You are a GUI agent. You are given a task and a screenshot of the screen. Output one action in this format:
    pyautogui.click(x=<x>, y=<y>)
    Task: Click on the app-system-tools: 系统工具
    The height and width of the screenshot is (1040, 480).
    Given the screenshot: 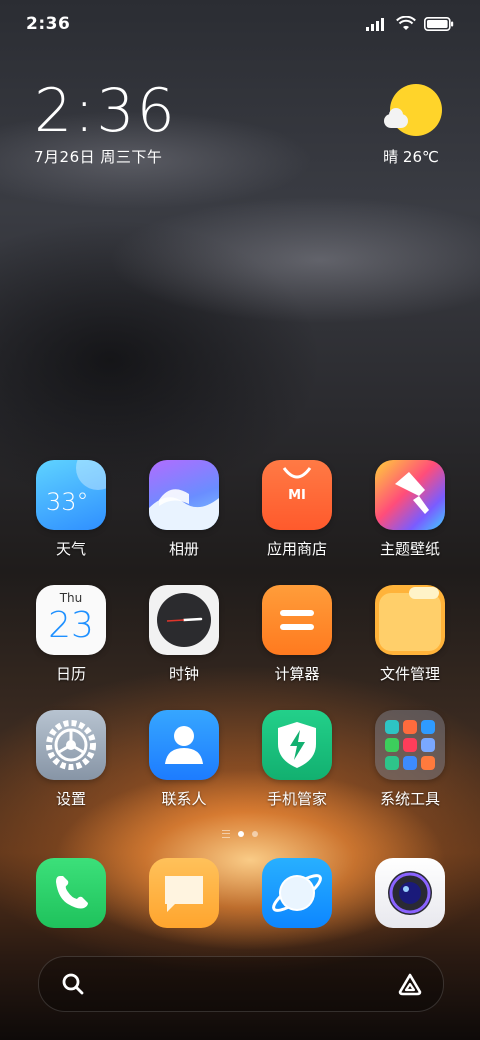 What is the action you would take?
    pyautogui.click(x=410, y=759)
    